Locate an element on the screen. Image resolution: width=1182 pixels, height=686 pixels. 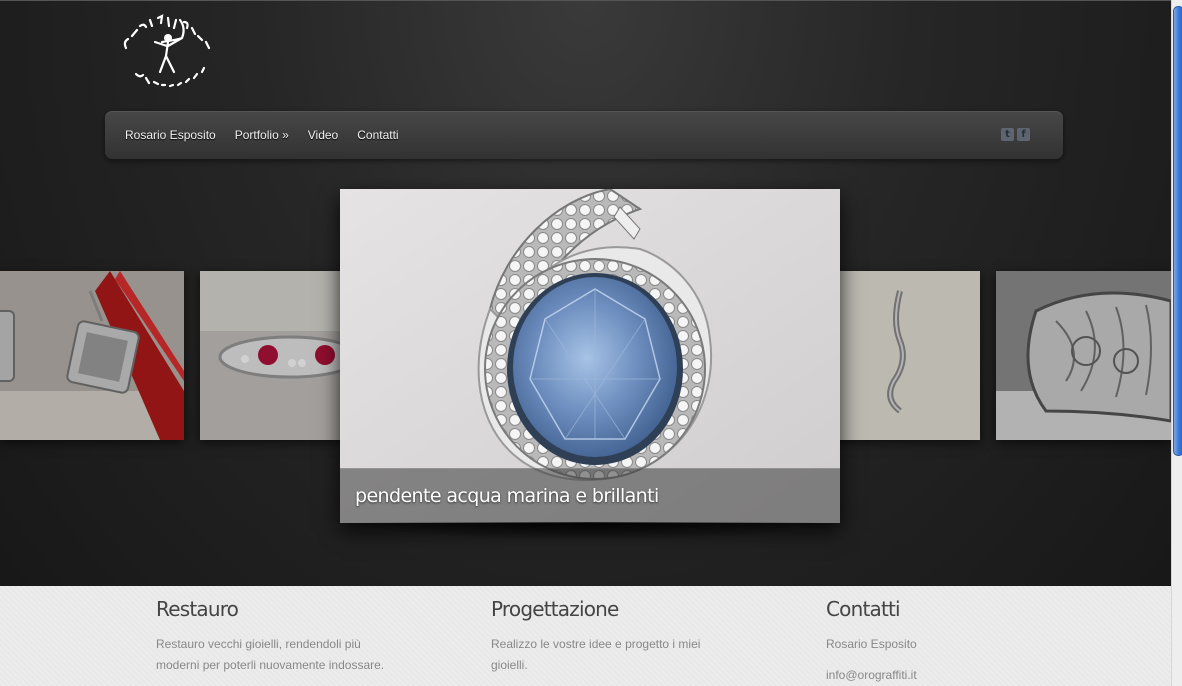
scrollbar-thumb is located at coordinates (1177, 231).